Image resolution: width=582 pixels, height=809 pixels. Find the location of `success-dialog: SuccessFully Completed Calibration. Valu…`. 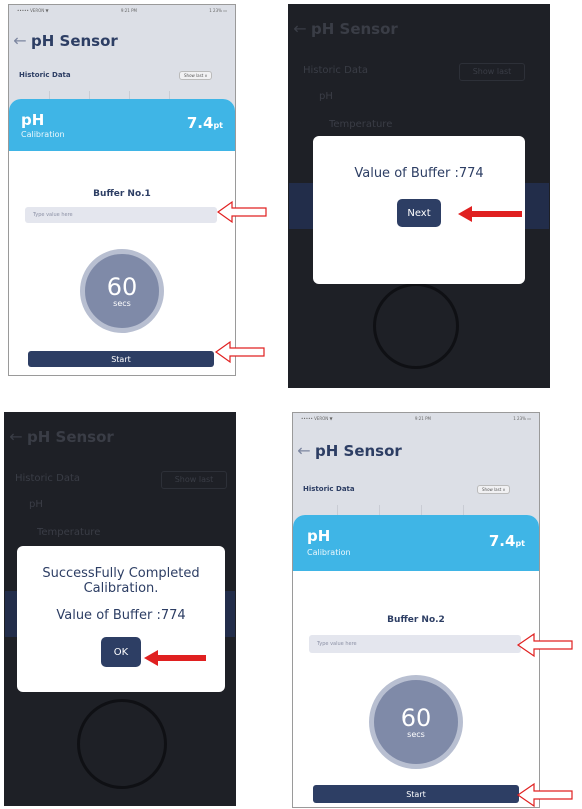

success-dialog: SuccessFully Completed Calibration. Valu… is located at coordinates (121, 619).